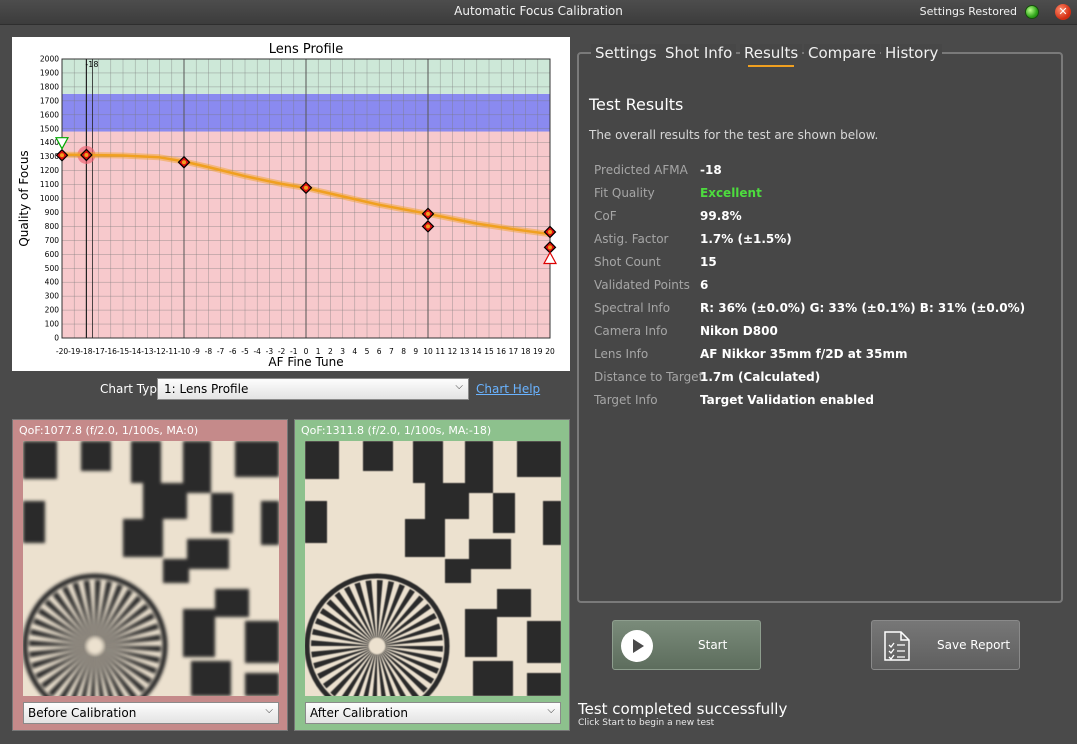 Image resolution: width=1077 pixels, height=744 pixels. Describe the element at coordinates (151, 713) in the screenshot. I see `before-image-select: Before Calibration ⌵` at that location.